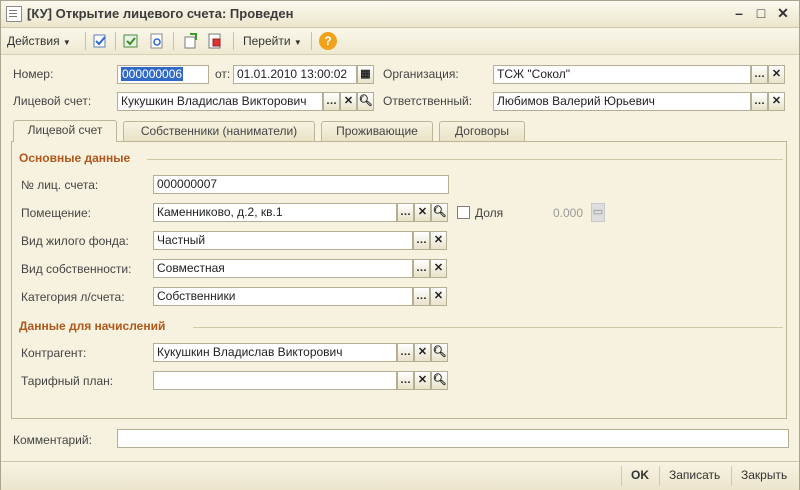 This screenshot has width=800, height=490. What do you see at coordinates (783, 13) in the screenshot?
I see `close-window-button: ✕` at bounding box center [783, 13].